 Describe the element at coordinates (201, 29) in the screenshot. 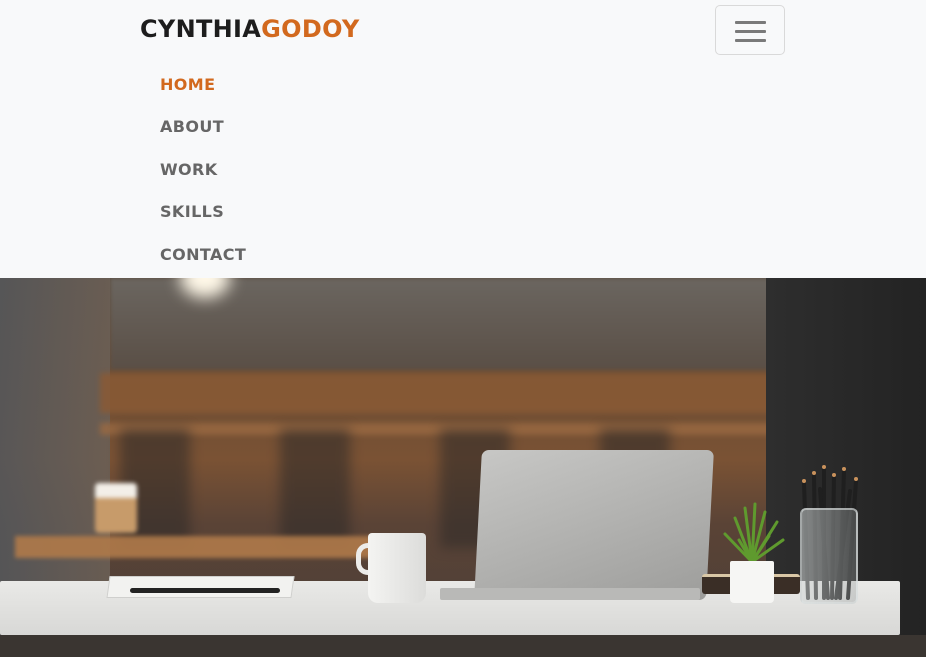

I see `brand-name-first: CYNTHIA` at that location.